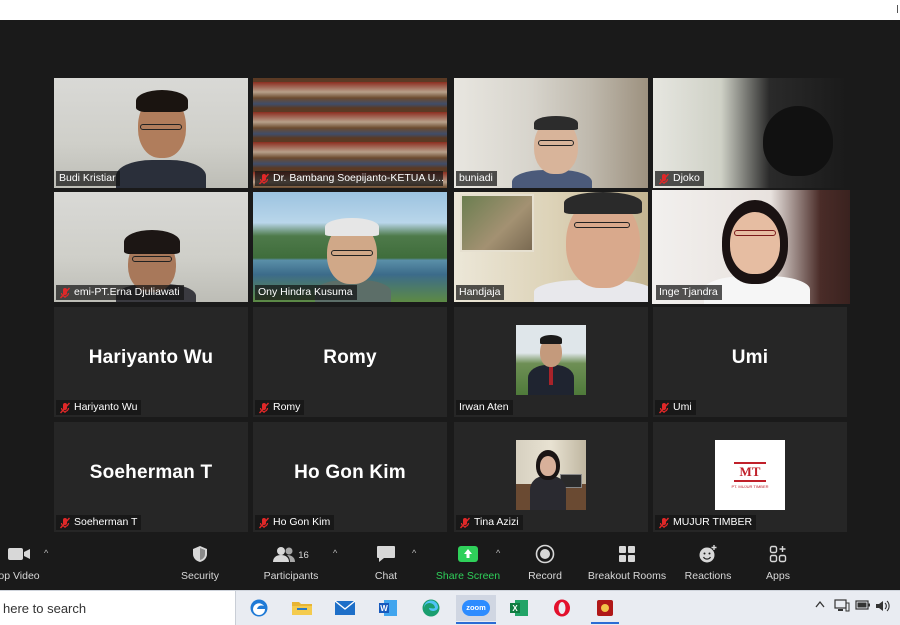  What do you see at coordinates (468, 555) in the screenshot?
I see `share-screen-icon` at bounding box center [468, 555].